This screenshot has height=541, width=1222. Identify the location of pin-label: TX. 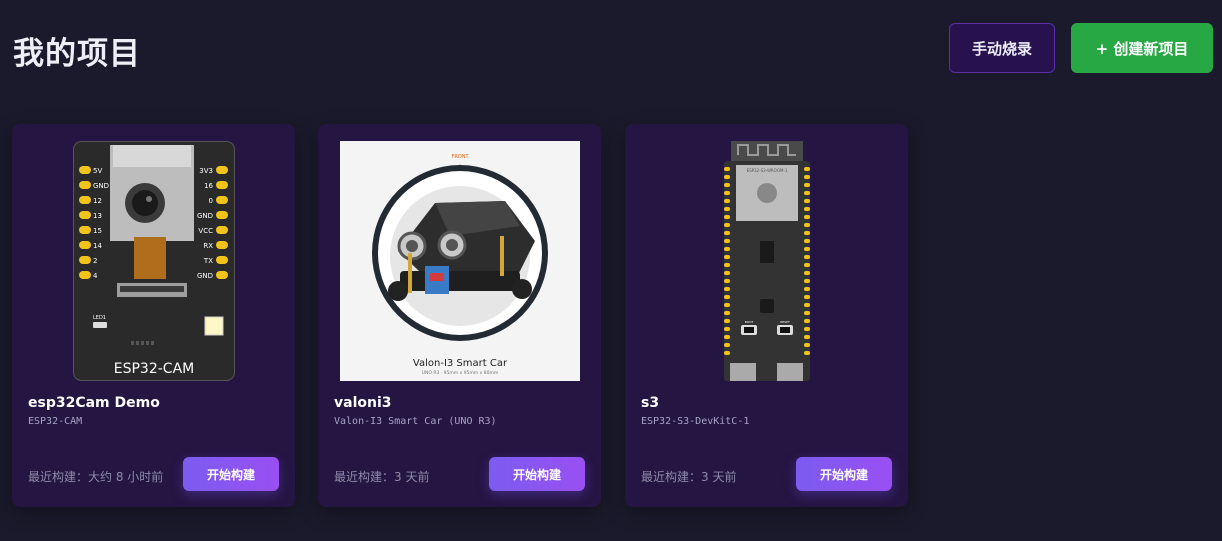
(208, 261).